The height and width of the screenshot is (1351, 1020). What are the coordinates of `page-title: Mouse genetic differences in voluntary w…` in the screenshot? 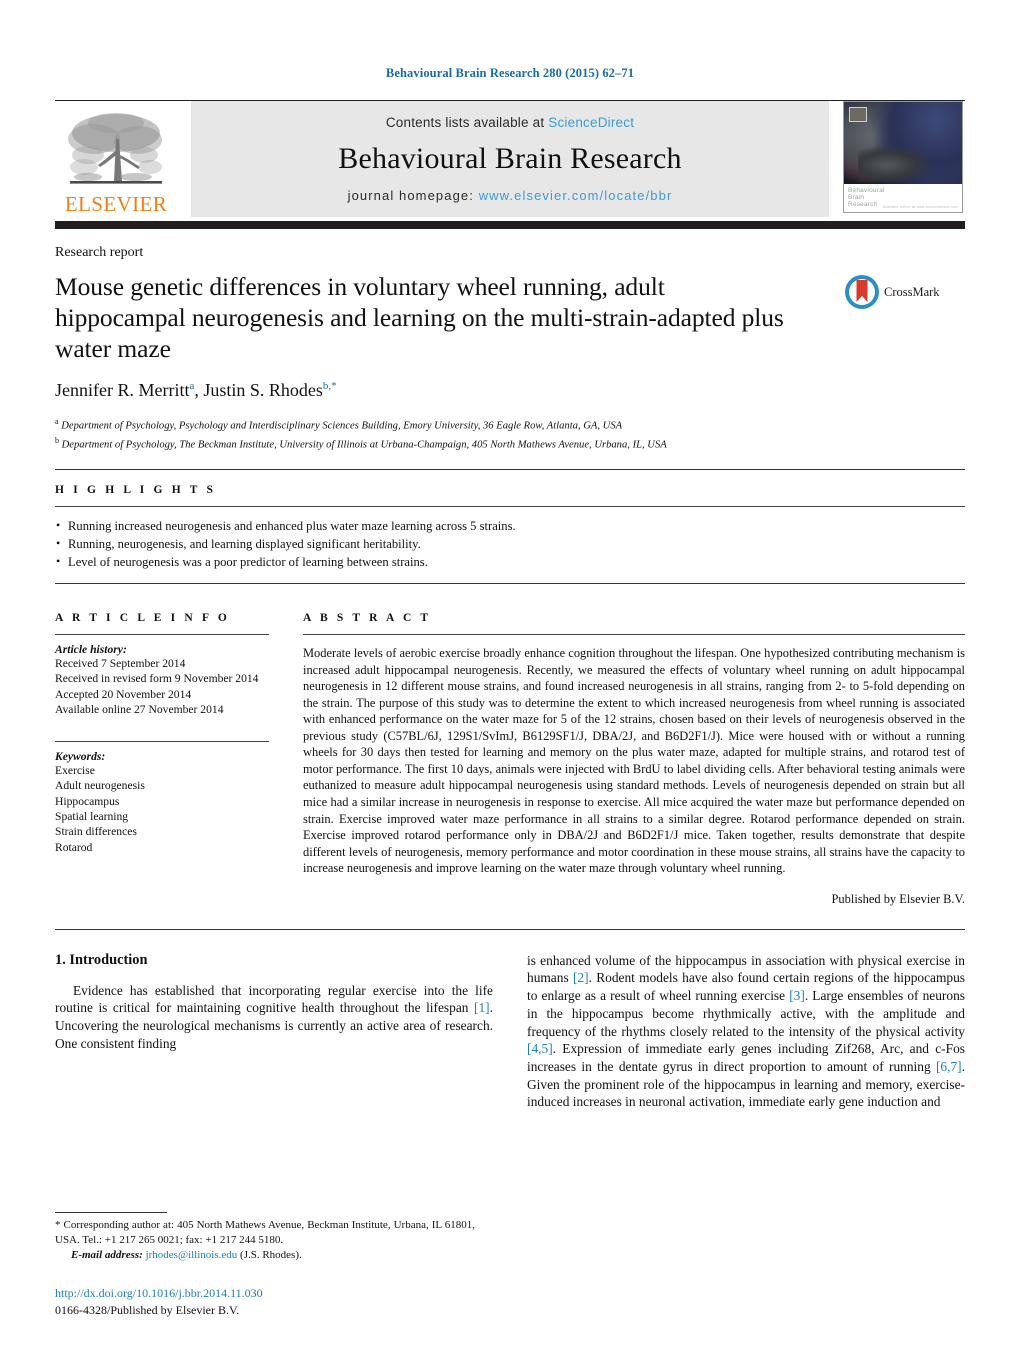 It's located at (419, 317).